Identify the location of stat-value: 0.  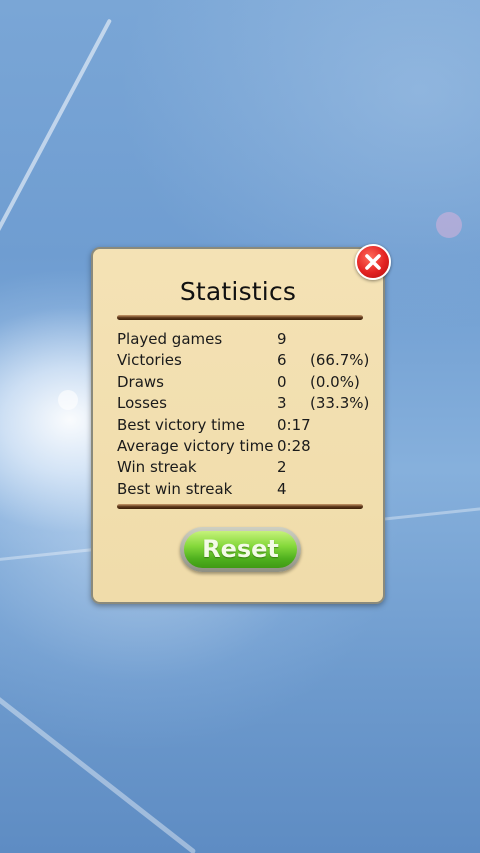
(282, 381).